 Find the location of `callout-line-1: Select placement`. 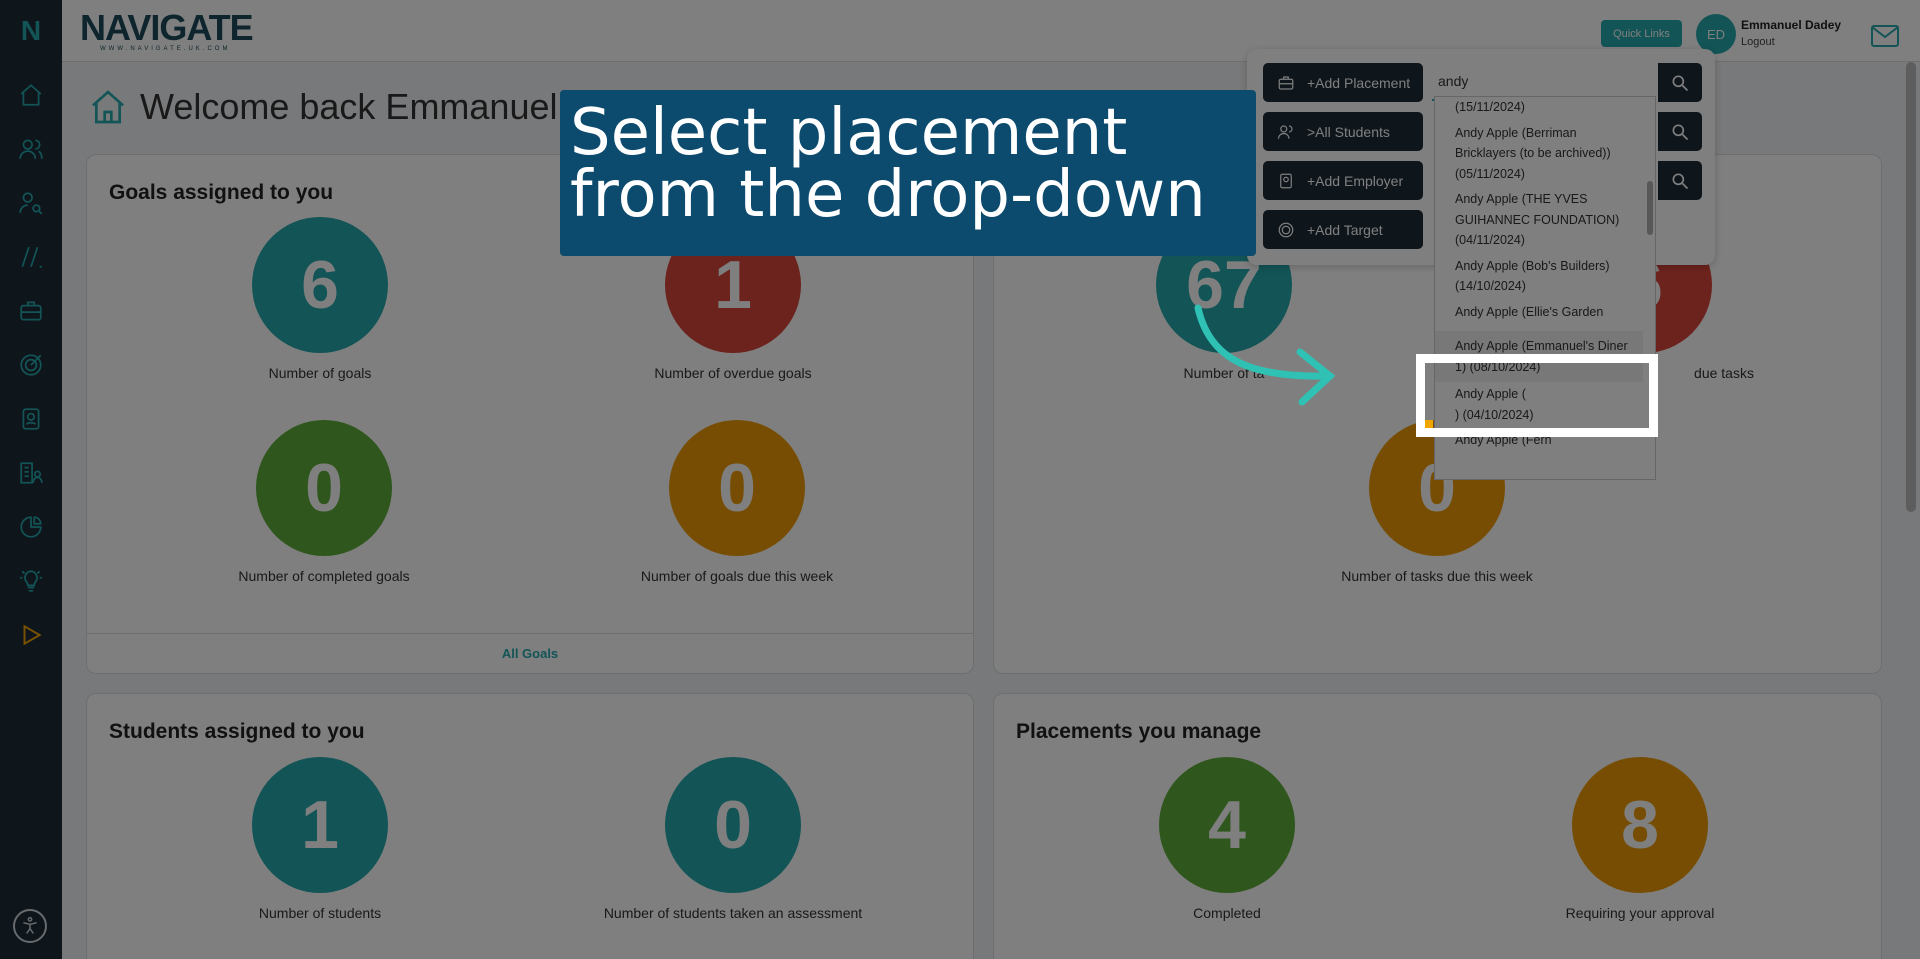

callout-line-1: Select placement is located at coordinates (849, 133).